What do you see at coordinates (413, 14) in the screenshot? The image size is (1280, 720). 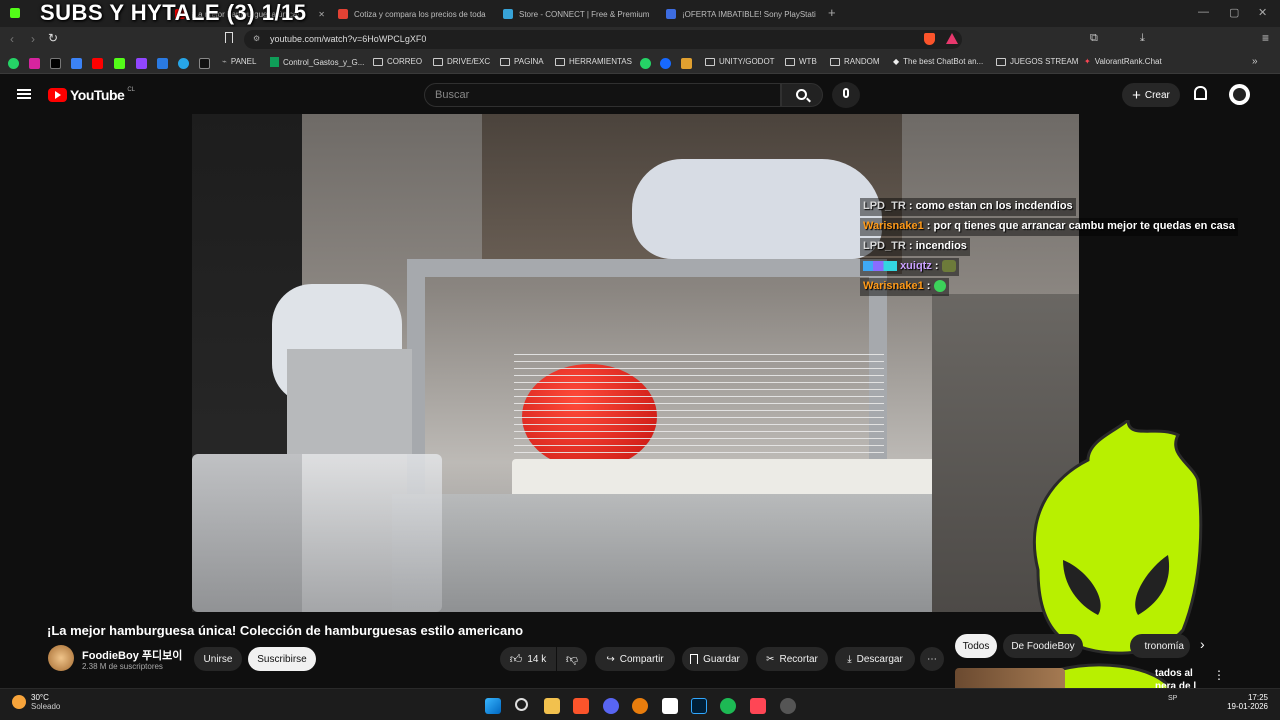 I see `tab-cotiza: Cotiza y compara los precios de toda` at bounding box center [413, 14].